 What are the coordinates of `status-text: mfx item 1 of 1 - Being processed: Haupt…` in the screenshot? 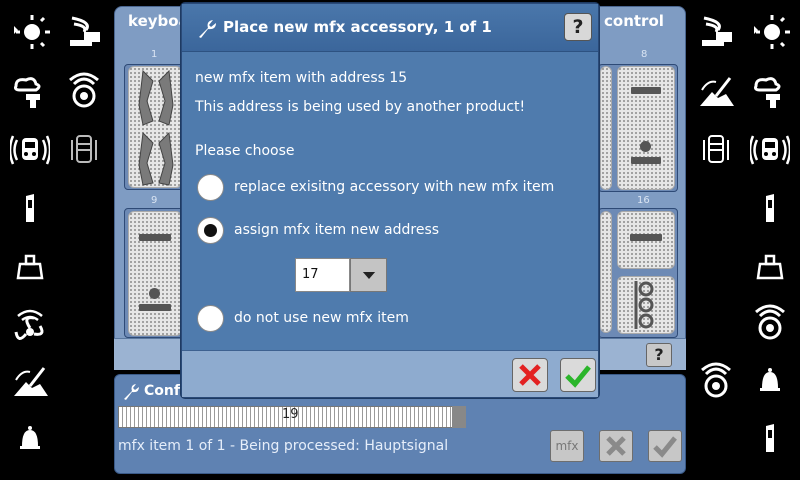 It's located at (283, 446).